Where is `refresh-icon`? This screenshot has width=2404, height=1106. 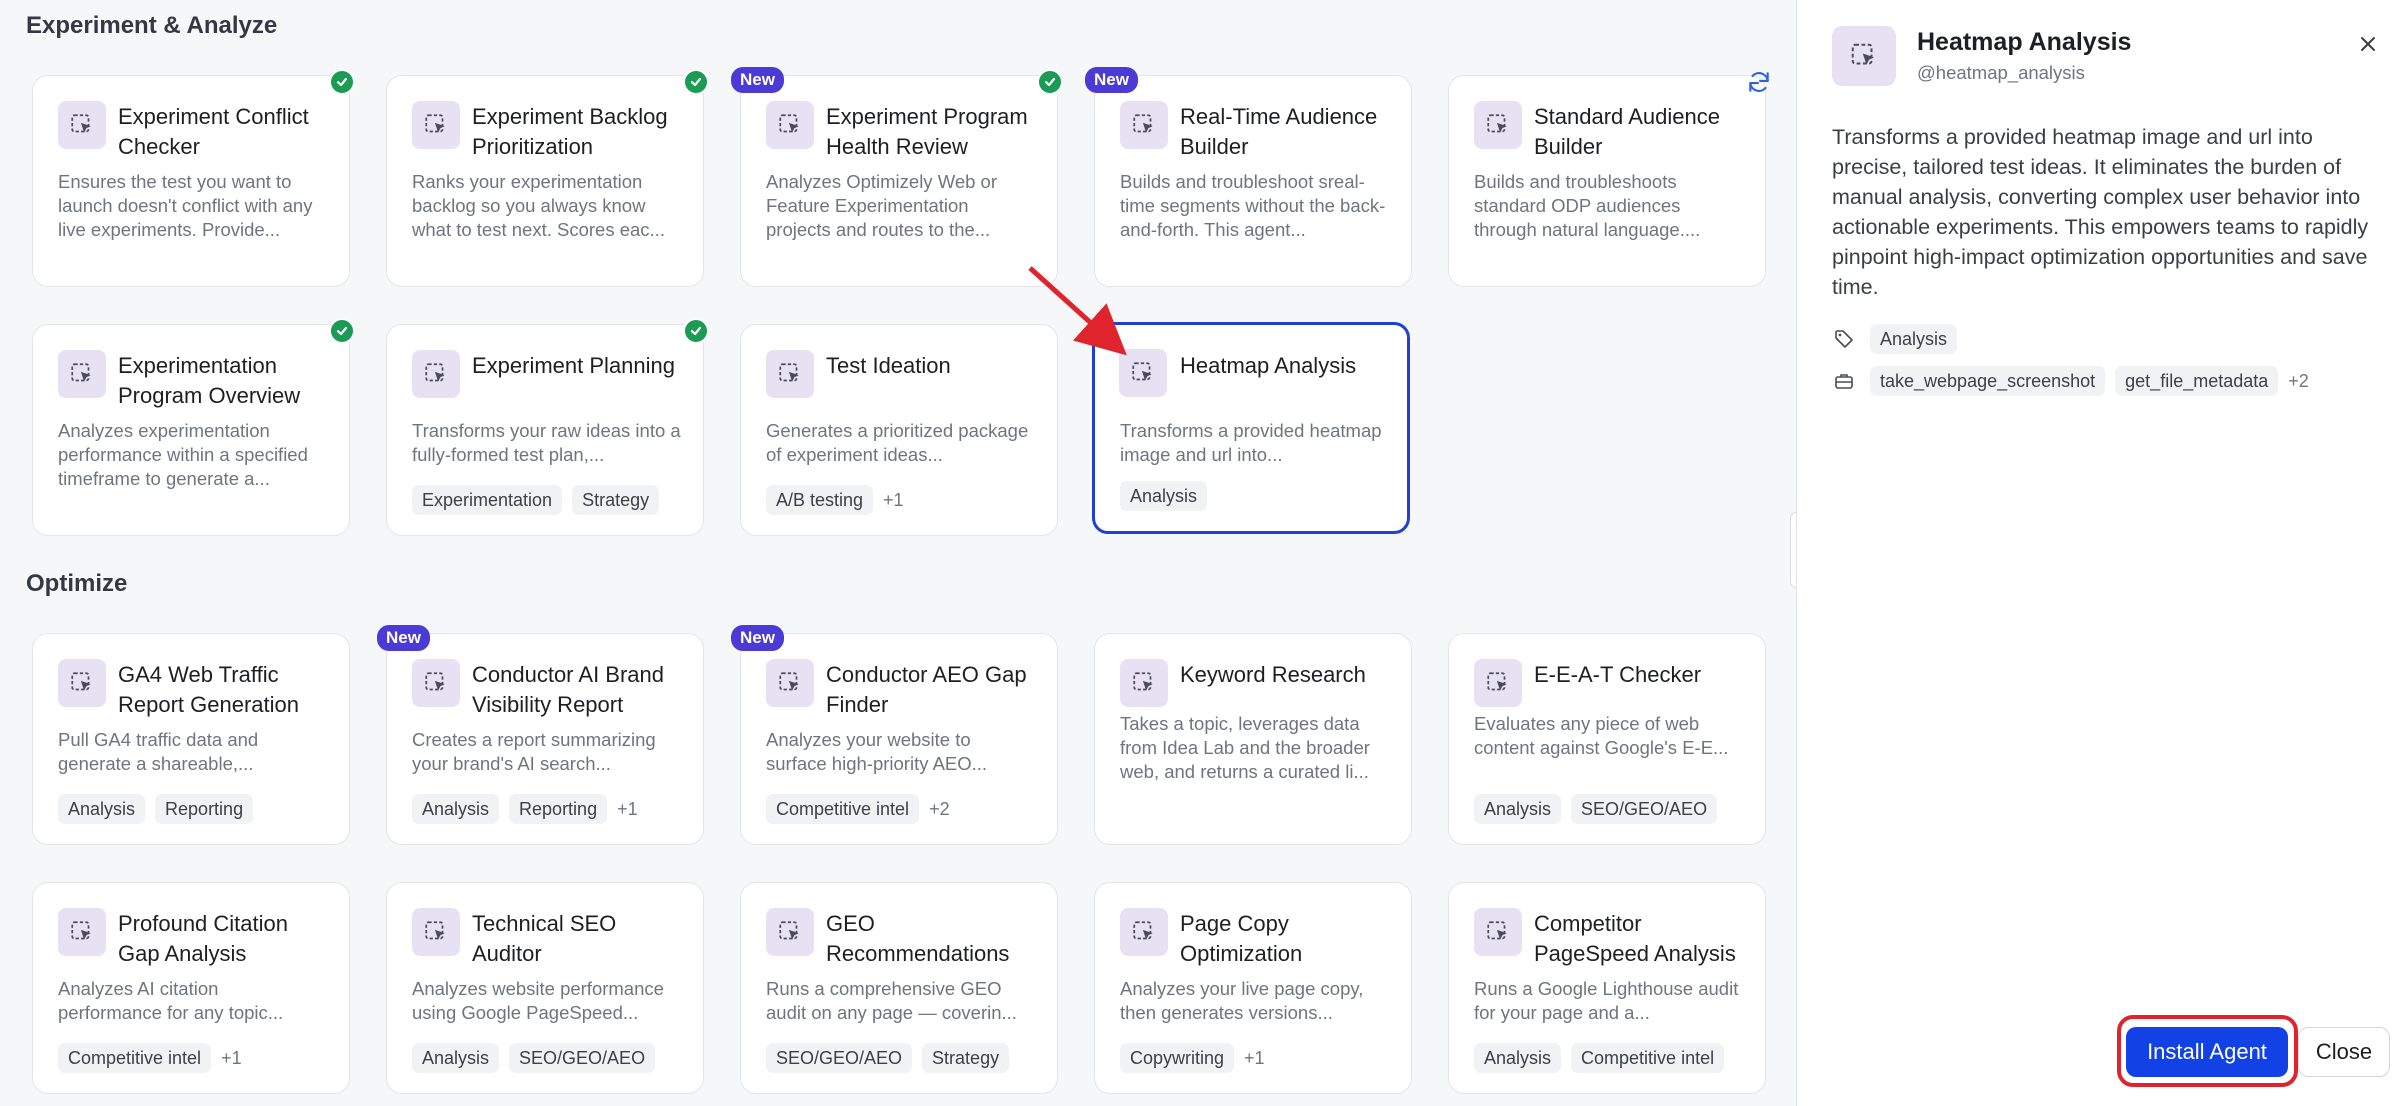 refresh-icon is located at coordinates (1759, 82).